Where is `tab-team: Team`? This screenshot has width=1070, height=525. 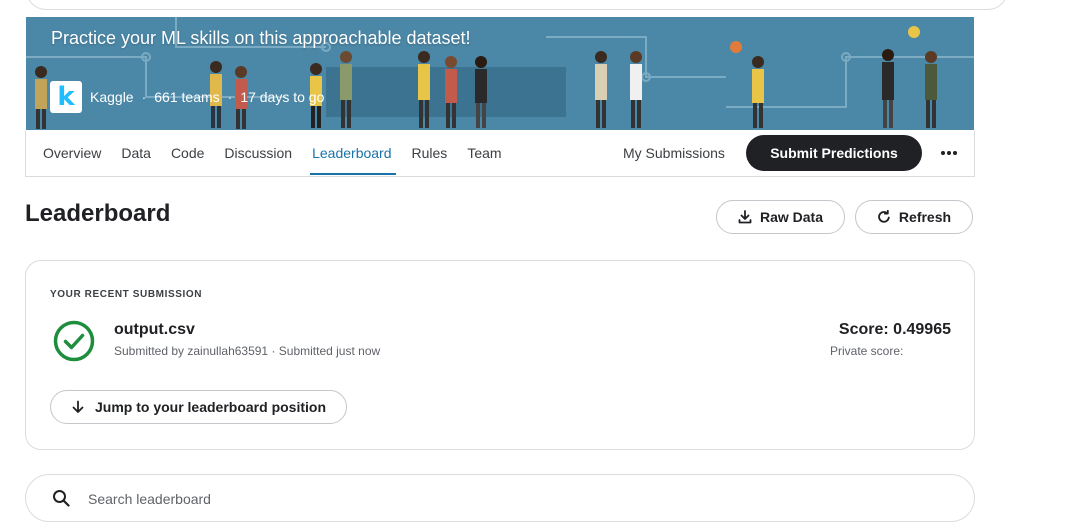
tab-team: Team is located at coordinates (484, 153).